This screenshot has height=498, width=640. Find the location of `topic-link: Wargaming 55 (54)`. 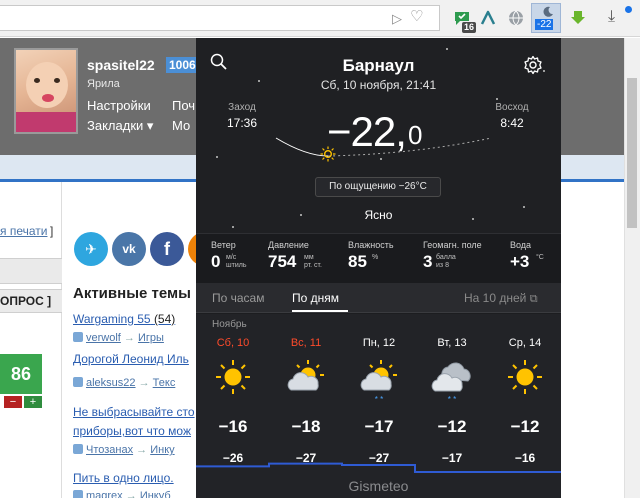

topic-link: Wargaming 55 (54) is located at coordinates (124, 319).